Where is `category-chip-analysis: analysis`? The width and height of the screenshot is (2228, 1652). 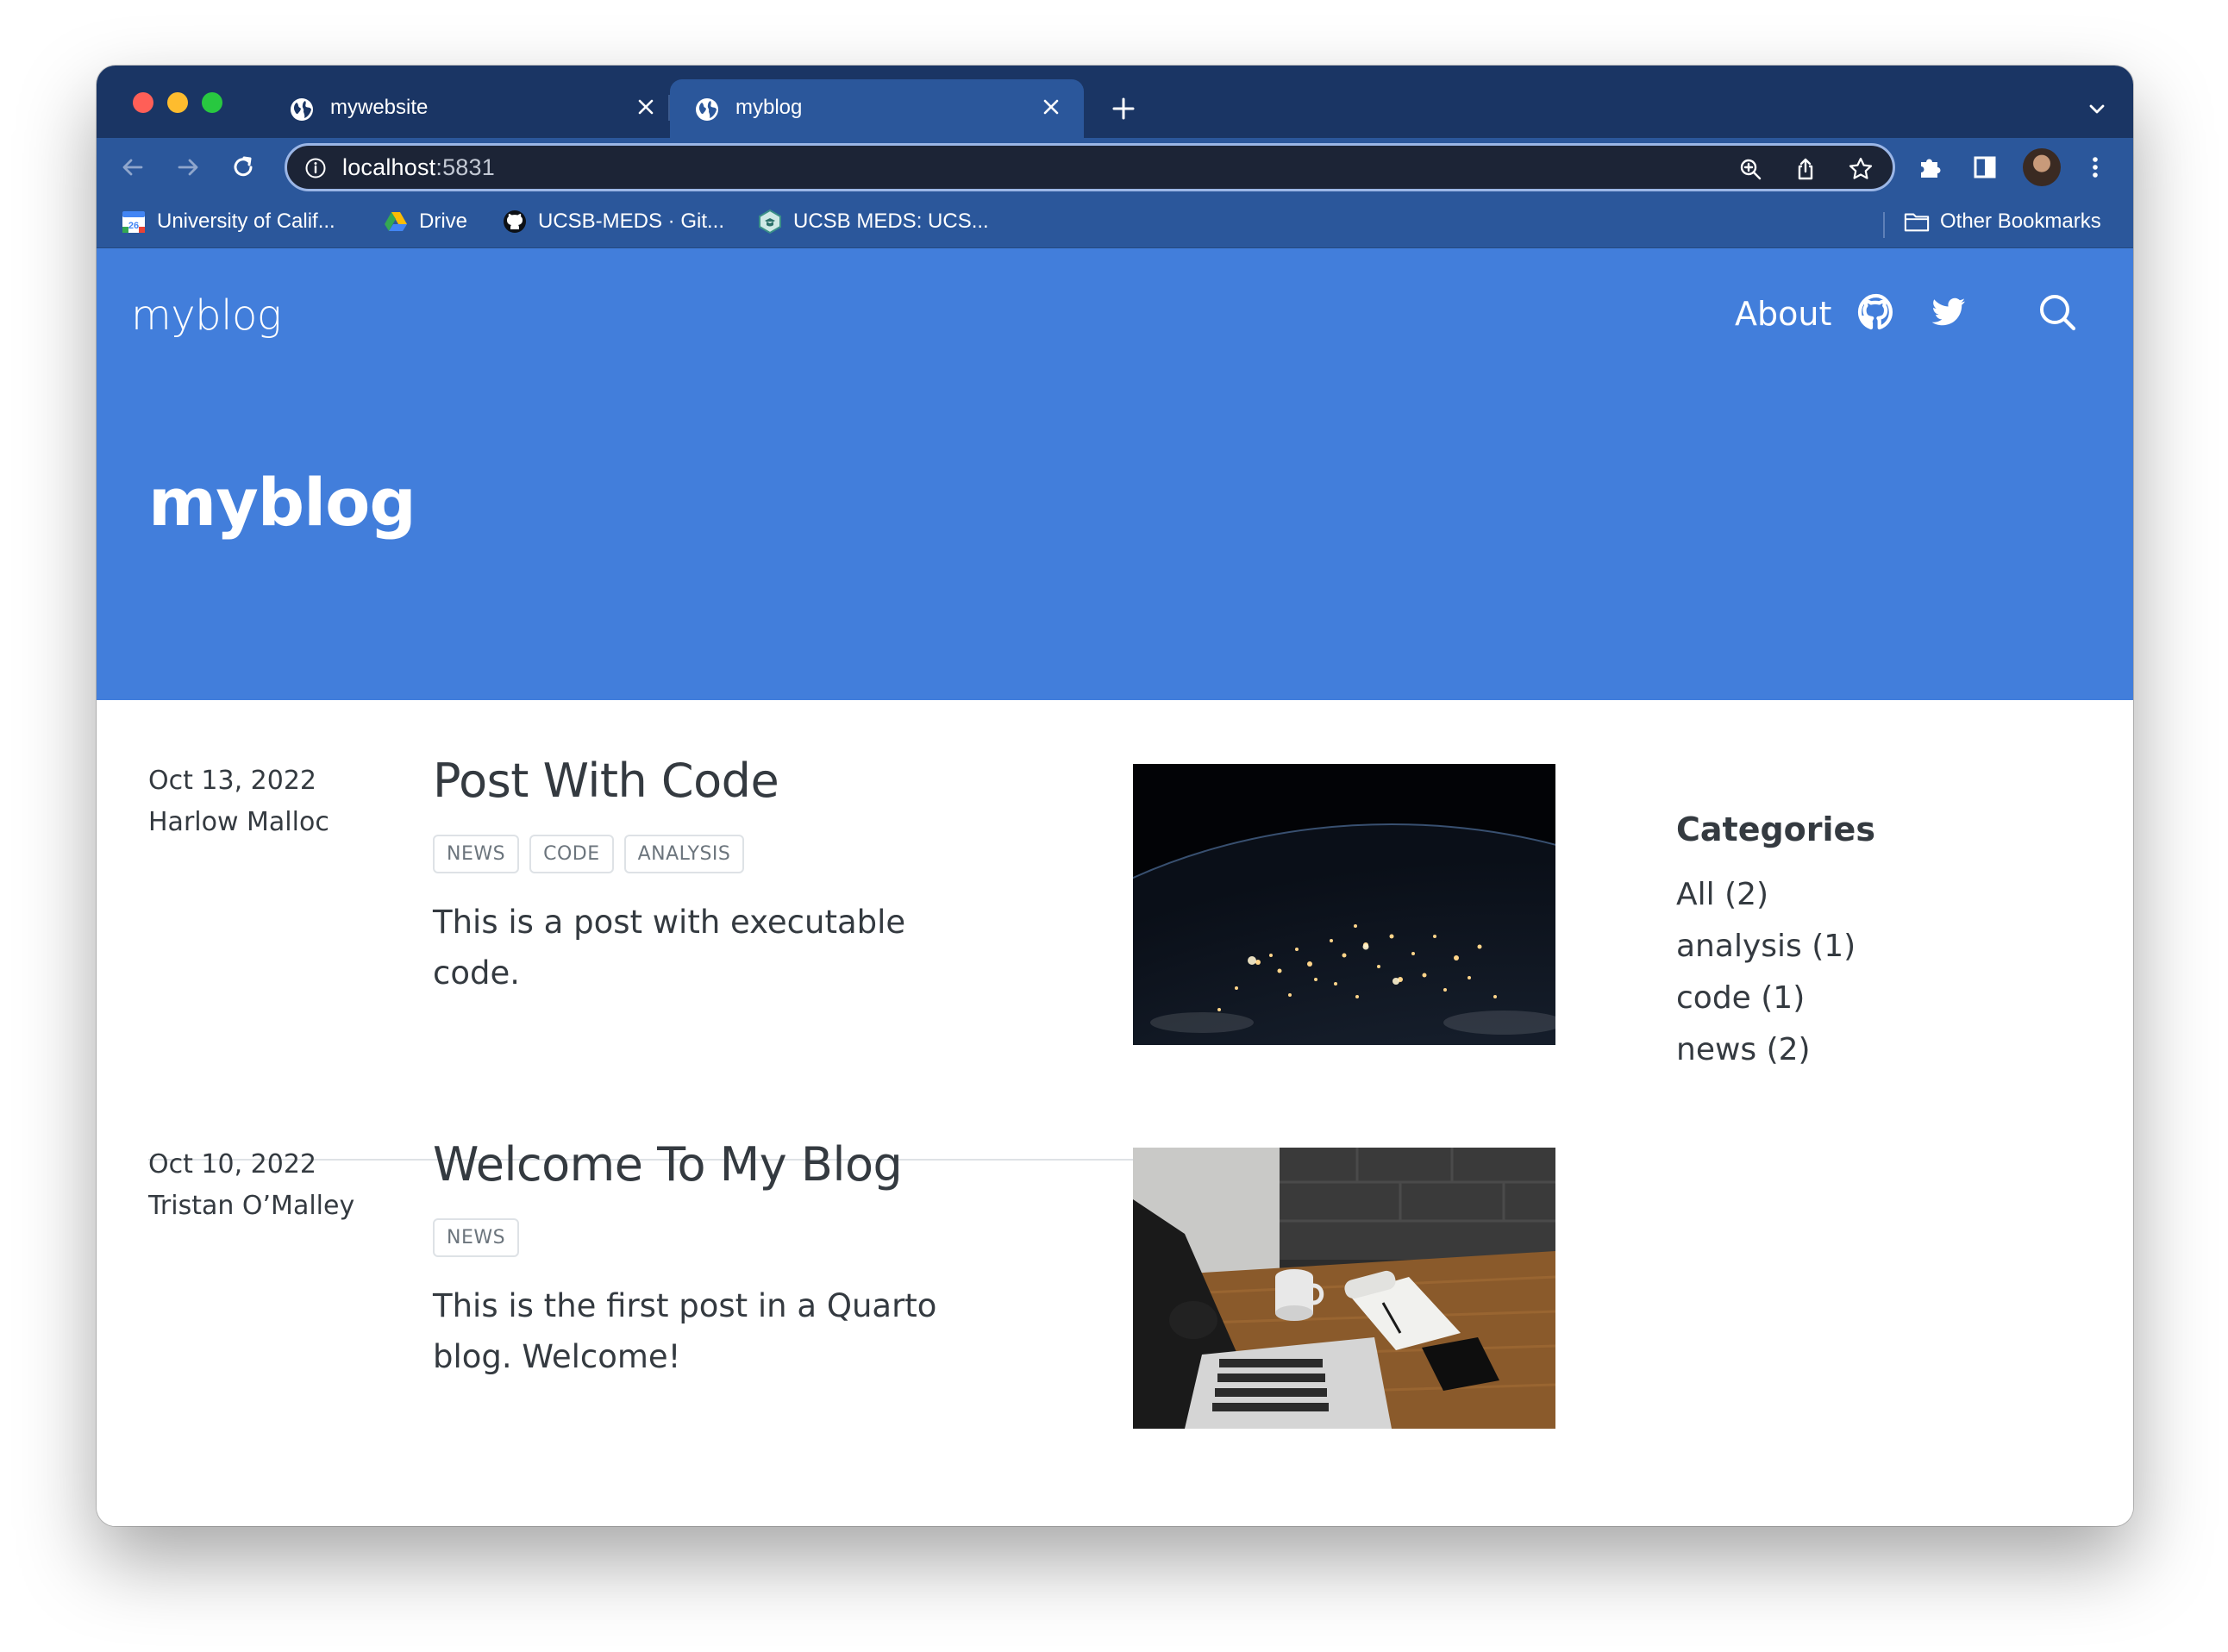 category-chip-analysis: analysis is located at coordinates (684, 854).